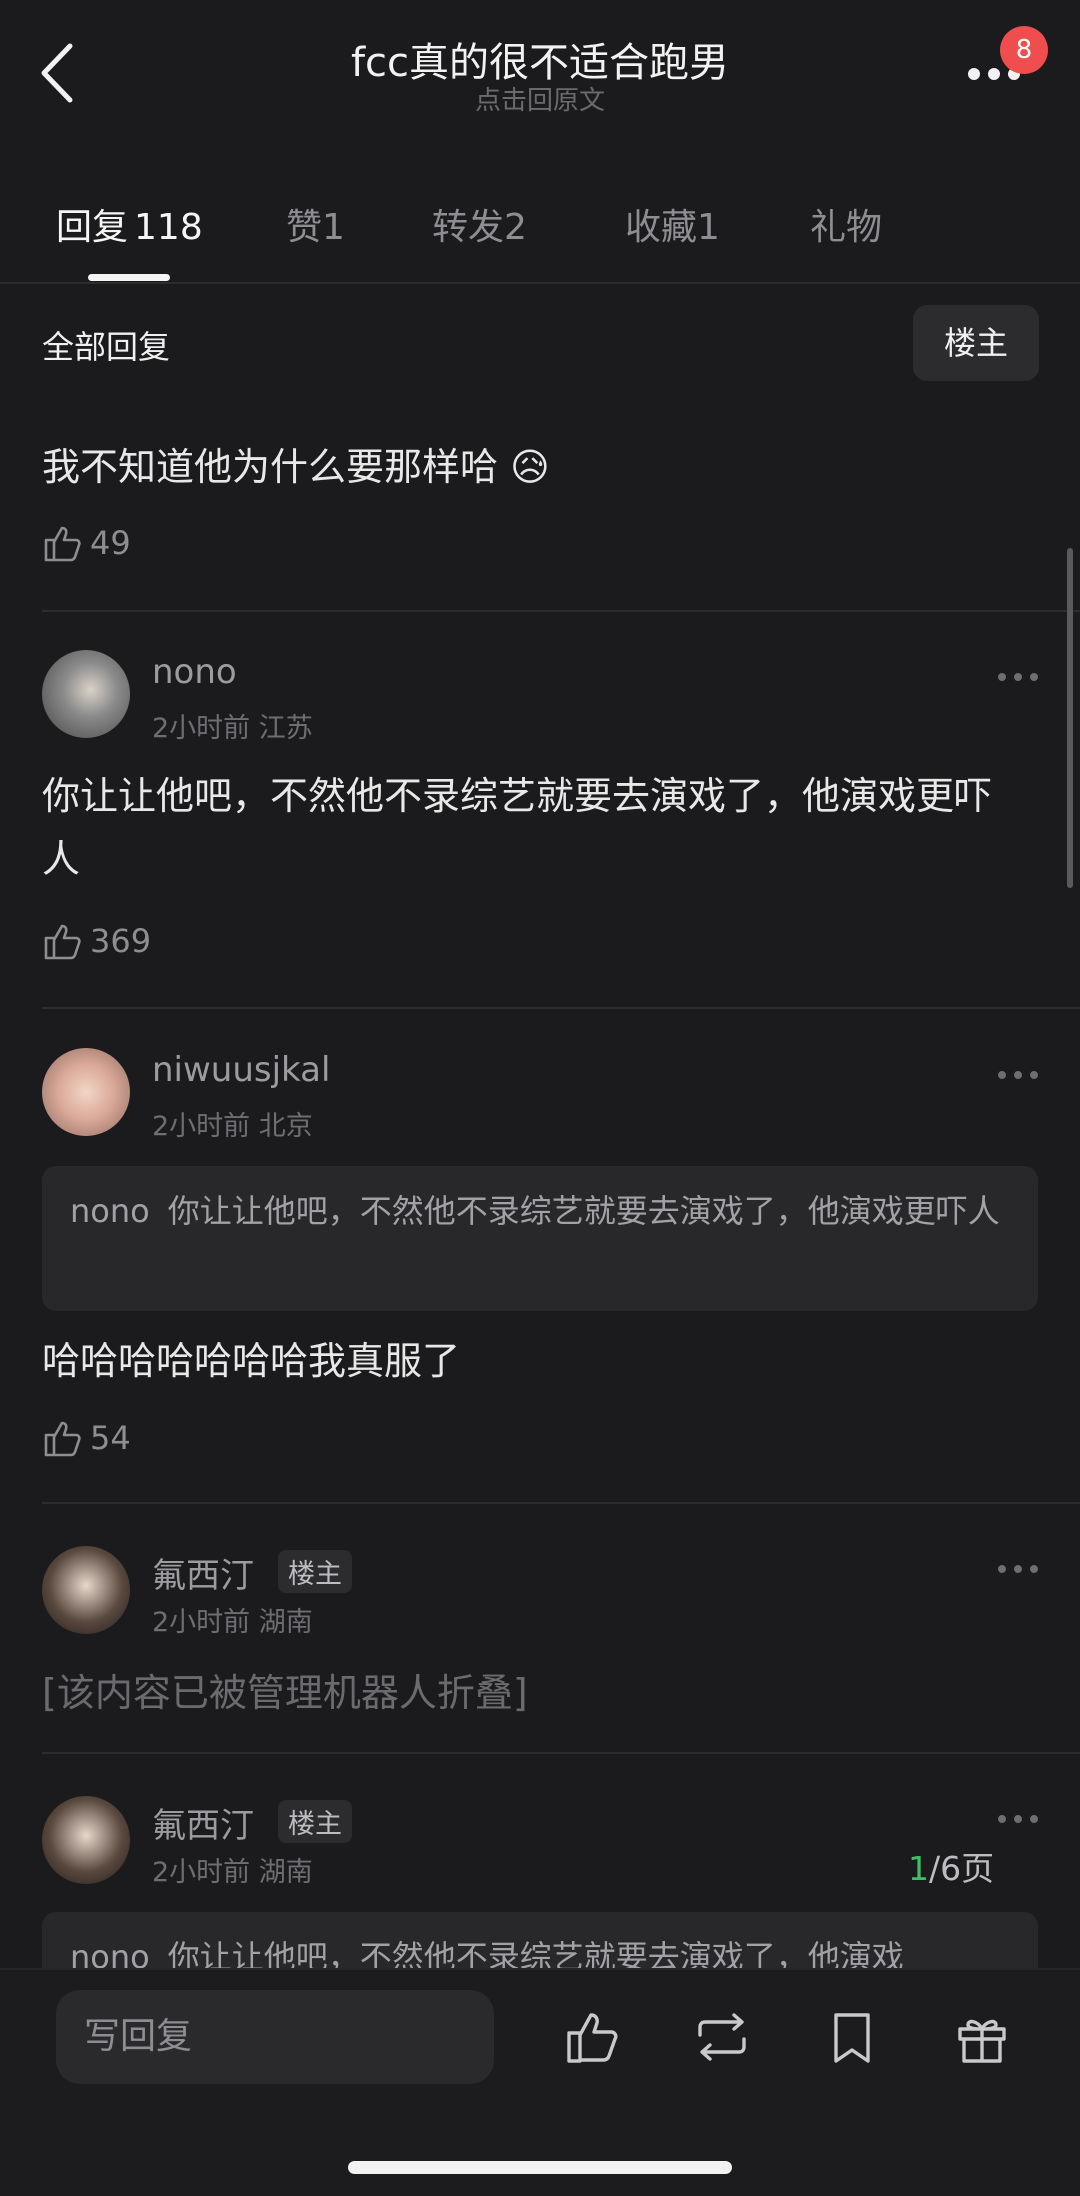  Describe the element at coordinates (540, 65) in the screenshot. I see `top-bar: fcc真的很不适合跑男 点击回原文 8` at that location.